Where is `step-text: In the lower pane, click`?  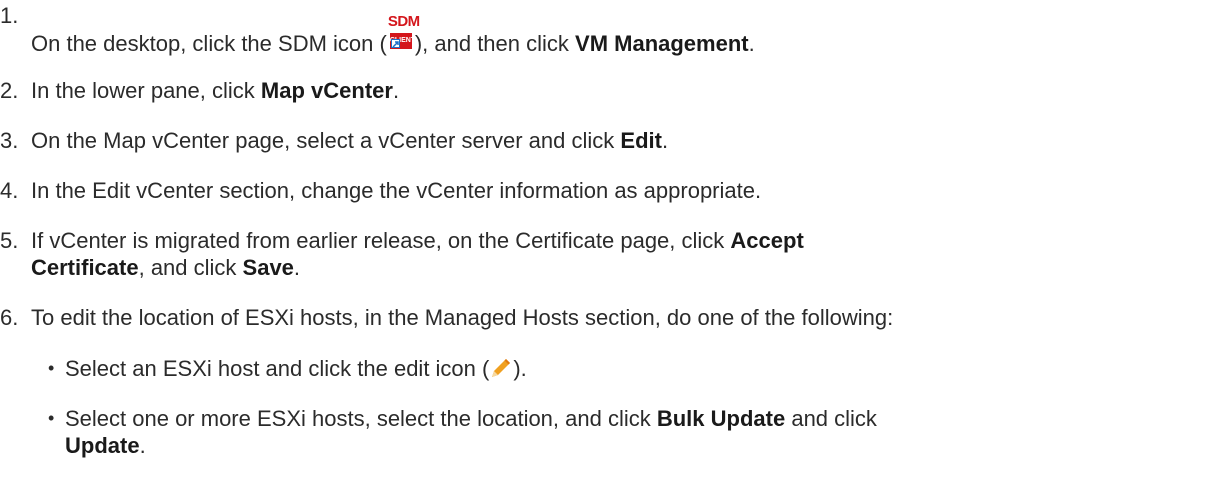
step-text: In the lower pane, click is located at coordinates (146, 90).